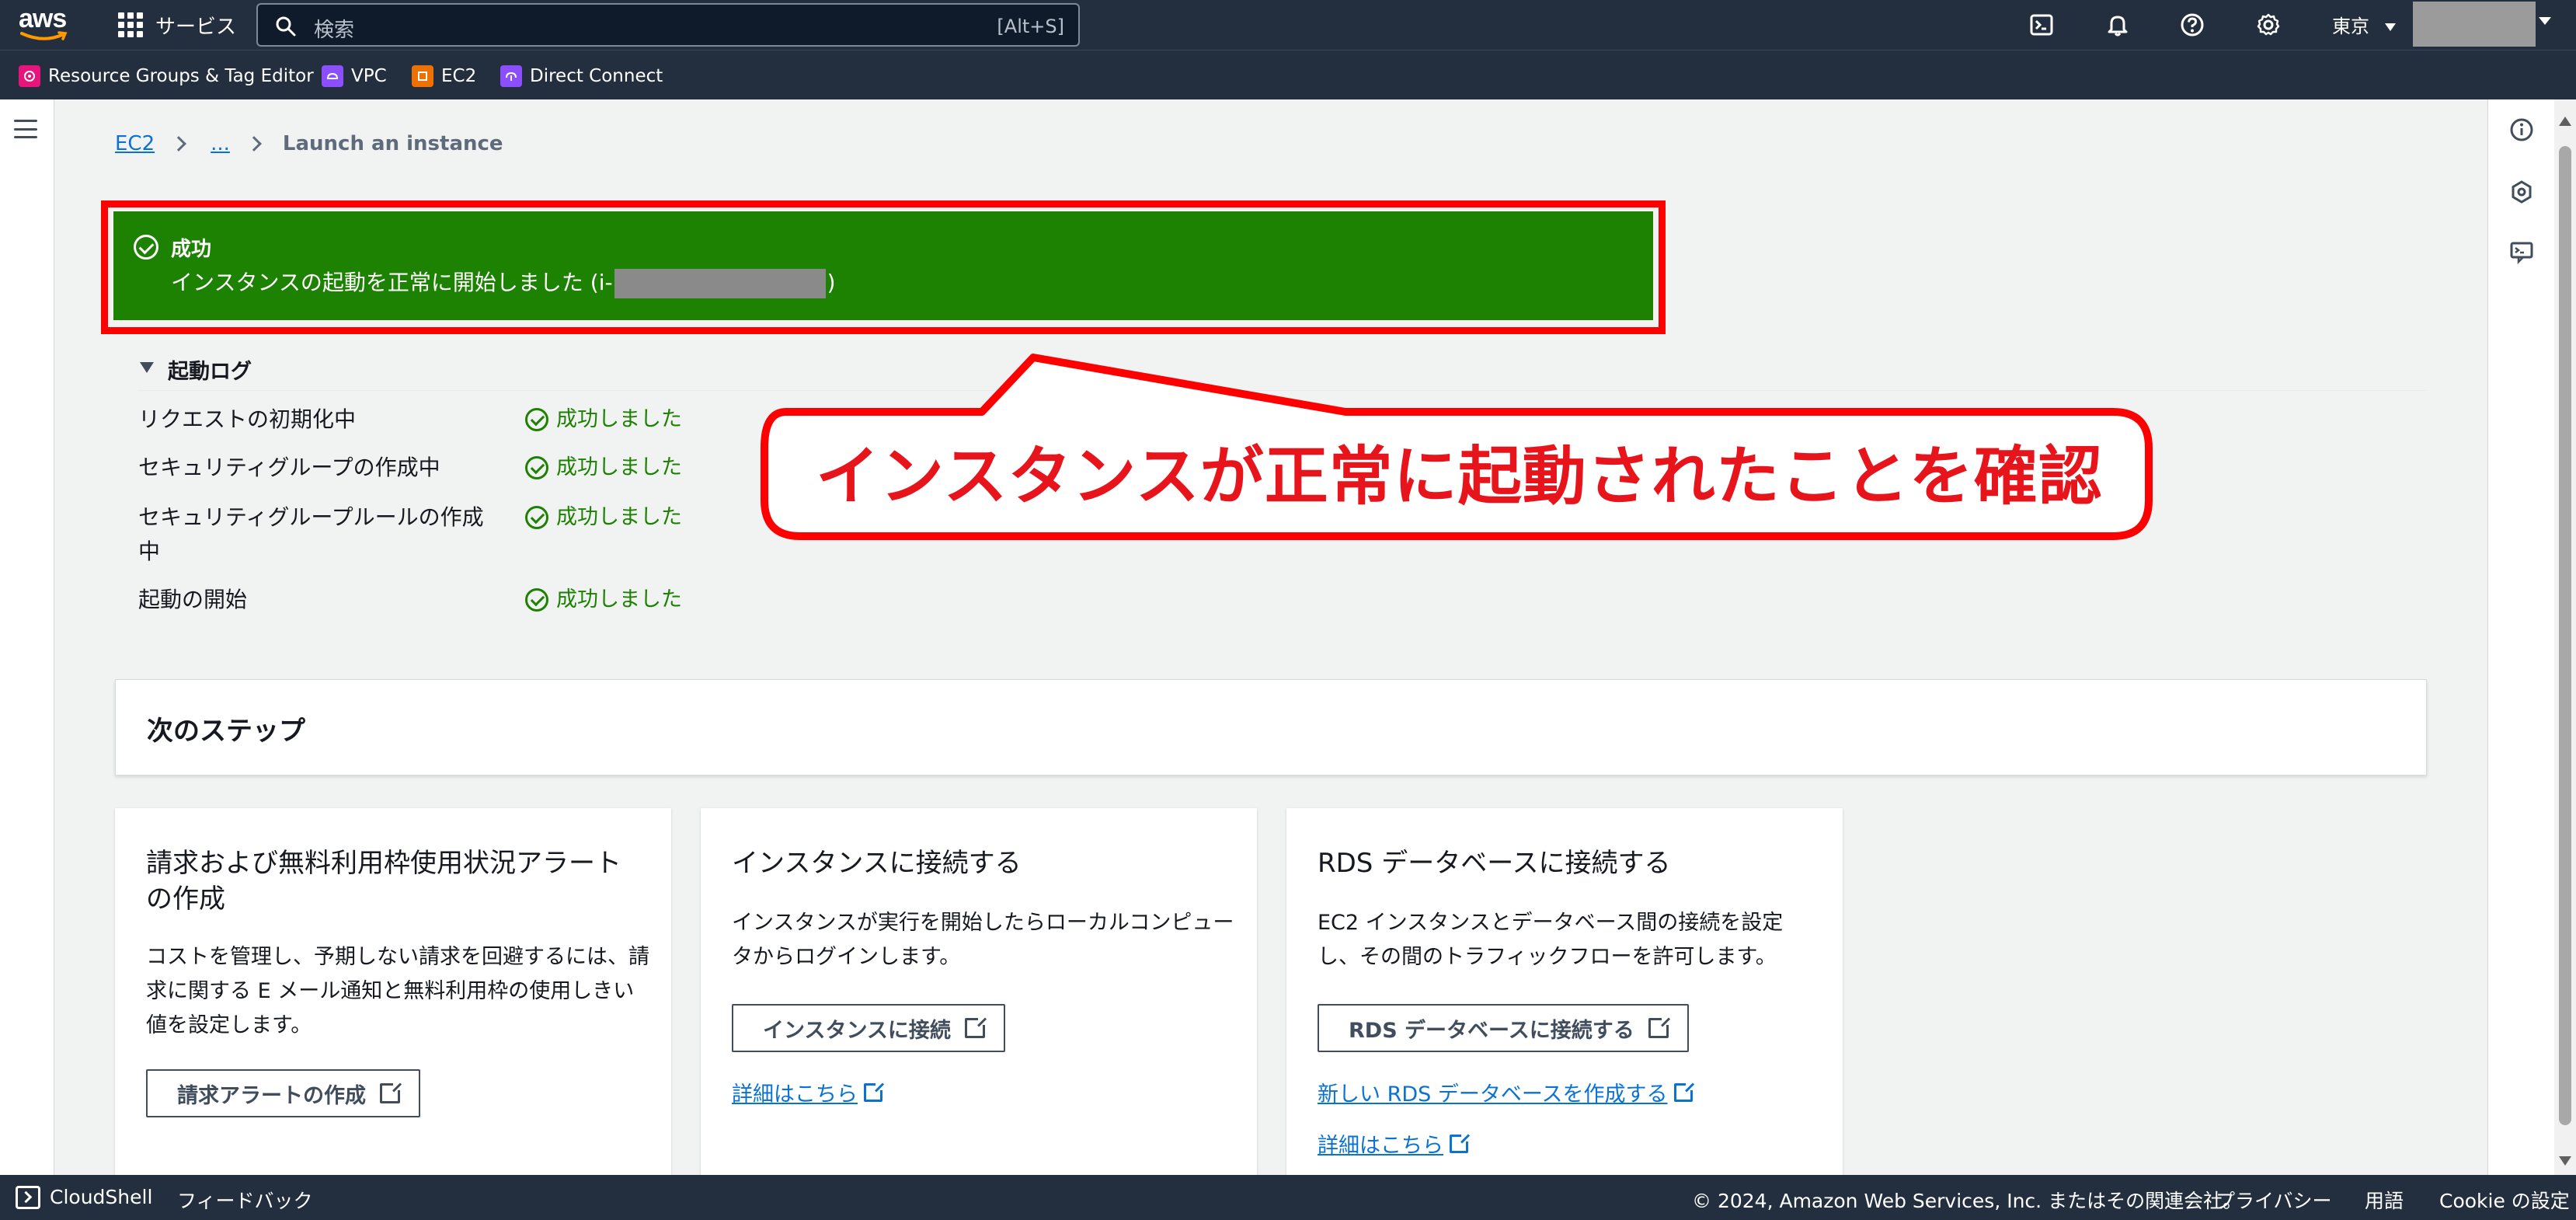 The width and height of the screenshot is (2576, 1220). Describe the element at coordinates (2521, 252) in the screenshot. I see `feedback-panel-icon` at that location.